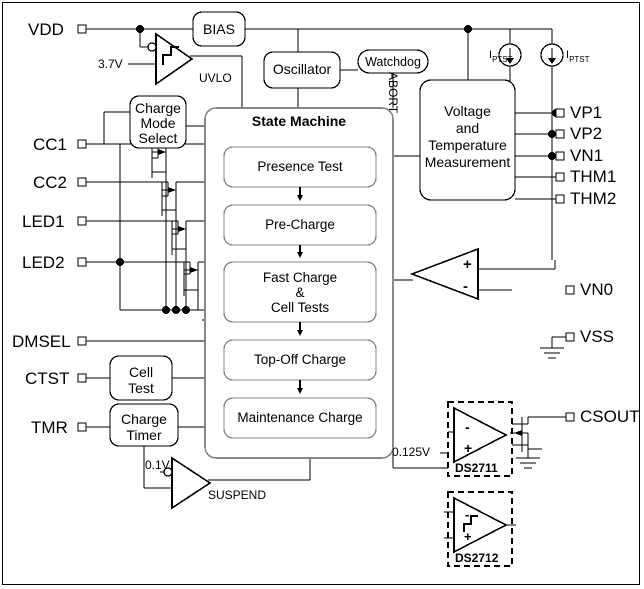 Image resolution: width=644 pixels, height=589 pixels. Describe the element at coordinates (141, 388) in the screenshot. I see `block-label-cell-test-line2: Test` at that location.